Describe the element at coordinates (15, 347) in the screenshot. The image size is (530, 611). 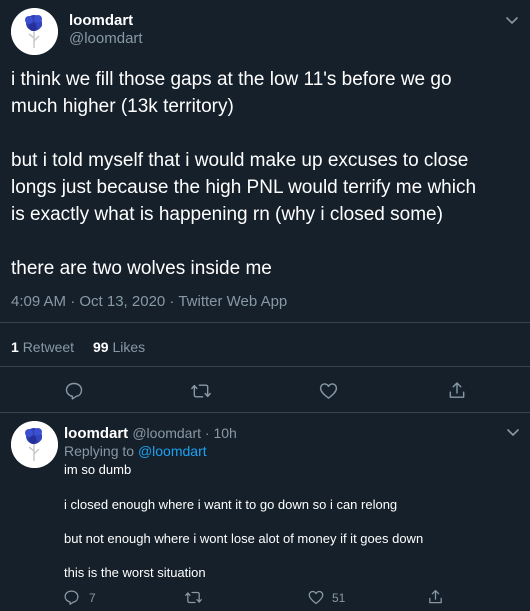
I see `retweets-count: 1` at that location.